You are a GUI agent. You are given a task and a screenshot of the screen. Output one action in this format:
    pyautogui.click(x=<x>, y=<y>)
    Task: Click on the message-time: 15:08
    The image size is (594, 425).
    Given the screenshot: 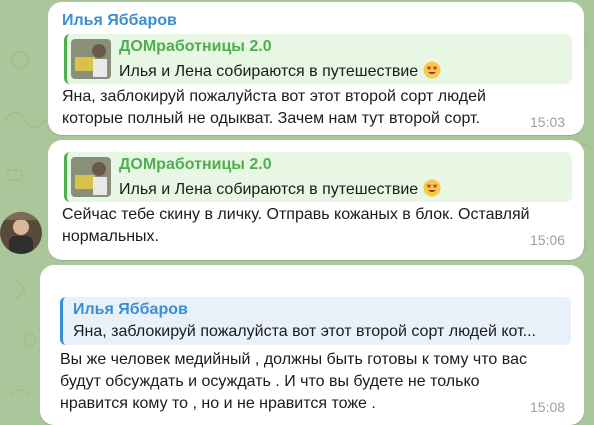 What is the action you would take?
    pyautogui.click(x=548, y=407)
    